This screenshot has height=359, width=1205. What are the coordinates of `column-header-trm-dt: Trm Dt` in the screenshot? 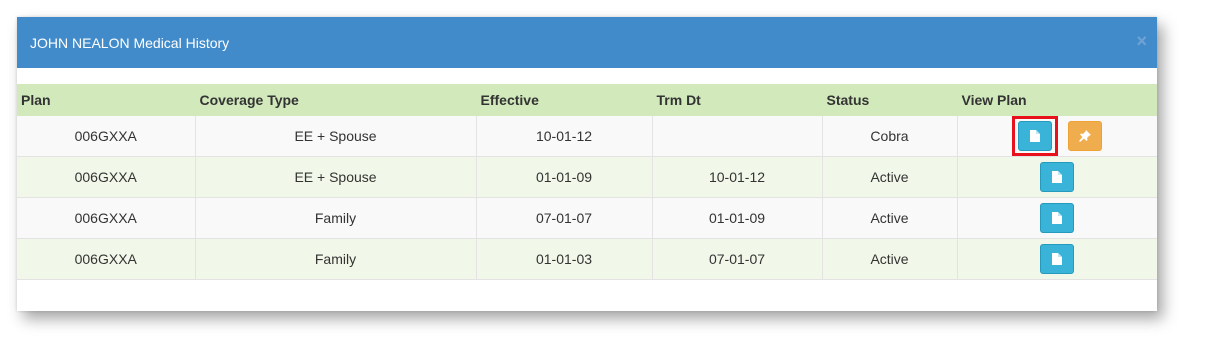 It's located at (737, 100).